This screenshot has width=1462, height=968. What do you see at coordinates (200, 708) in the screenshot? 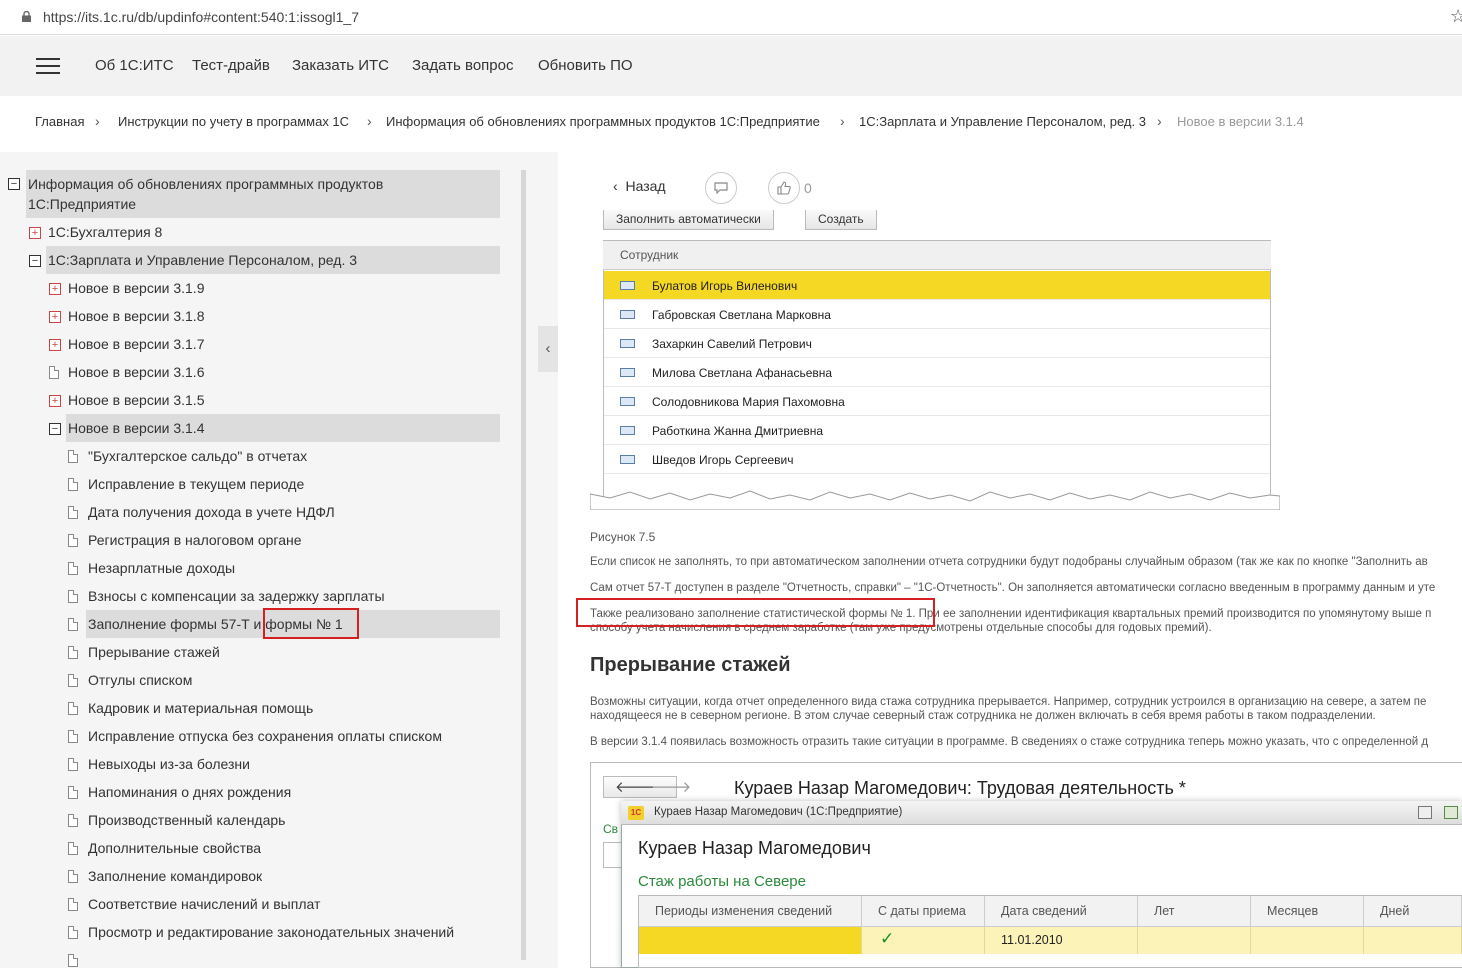
I see `tree-topic: Кадровик и материальная помощь` at bounding box center [200, 708].